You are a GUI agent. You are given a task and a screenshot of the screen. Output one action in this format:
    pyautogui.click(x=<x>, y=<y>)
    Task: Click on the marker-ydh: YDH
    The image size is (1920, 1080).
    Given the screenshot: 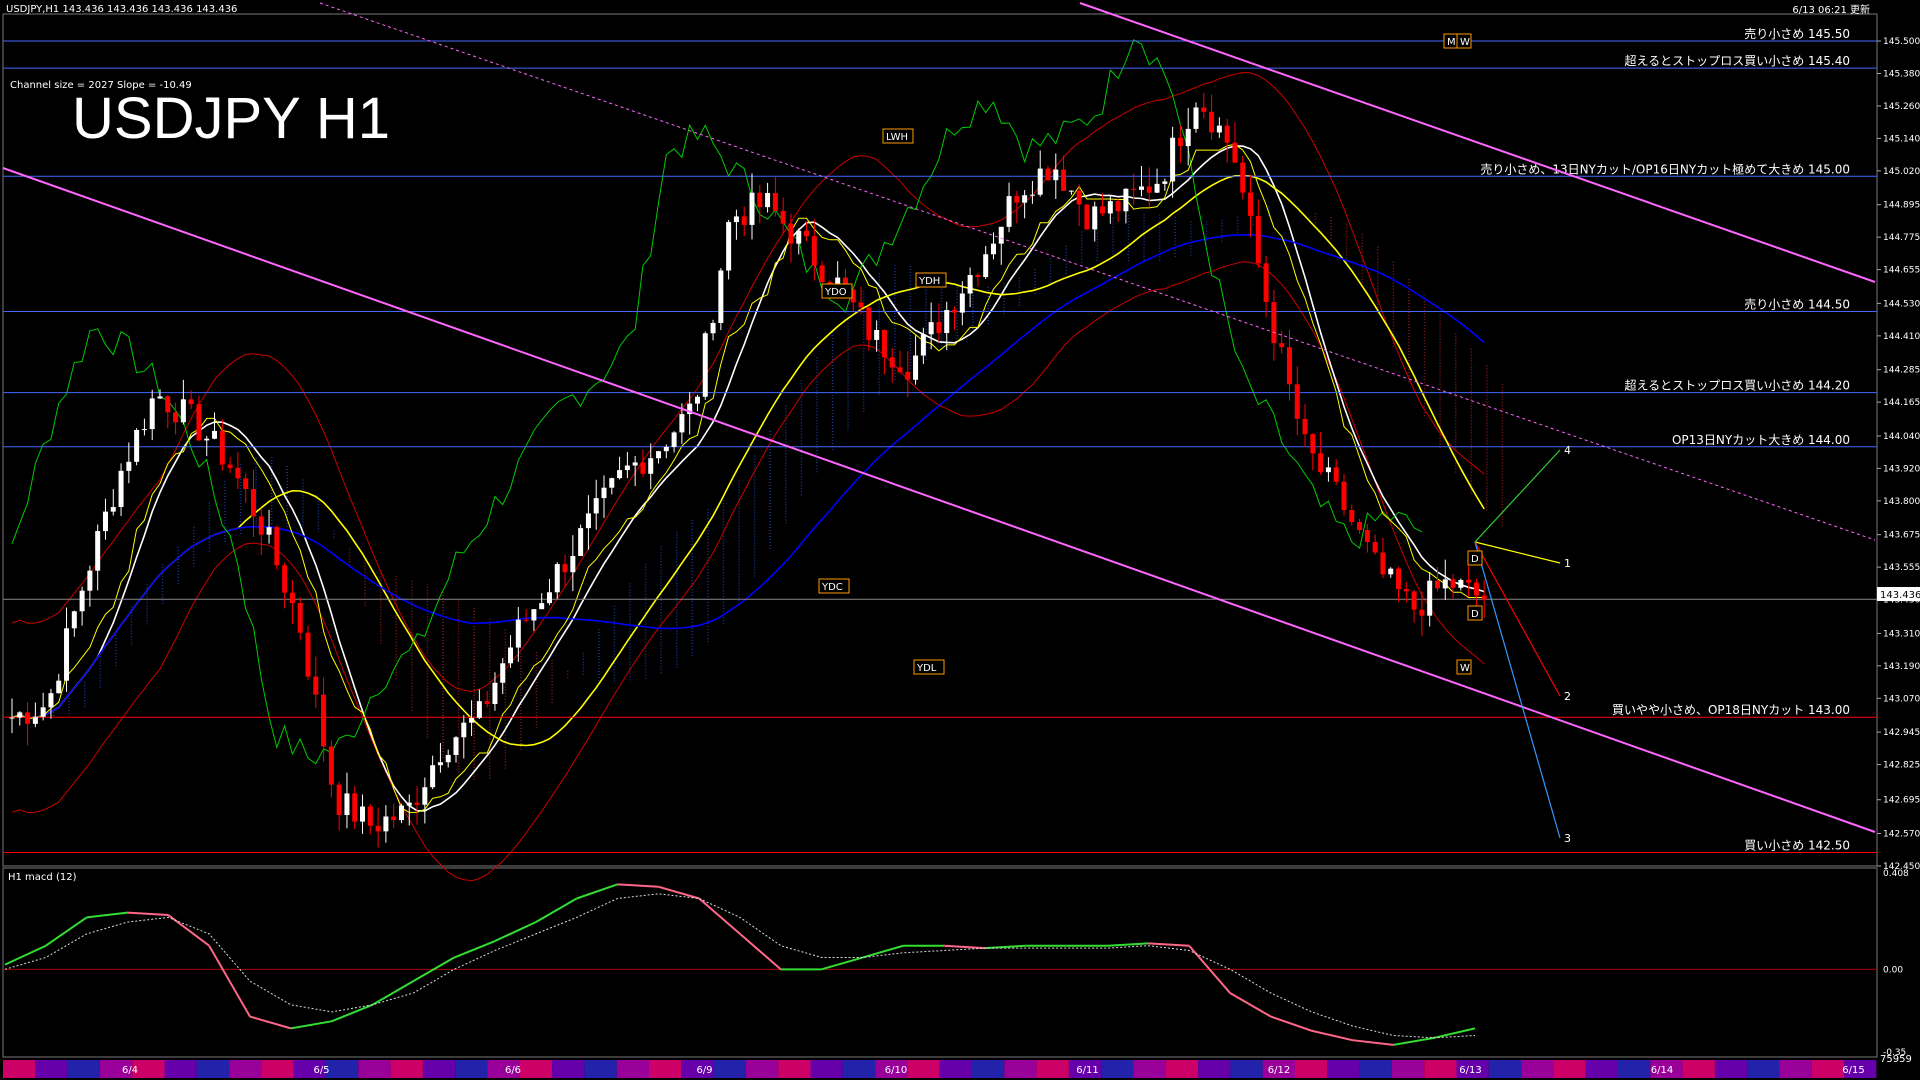 What is the action you would take?
    pyautogui.click(x=931, y=280)
    